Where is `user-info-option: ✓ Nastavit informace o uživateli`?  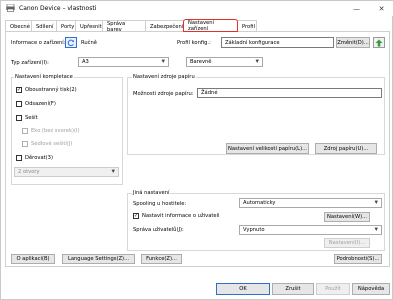 user-info-option: ✓ Nastavit informace o uživateli is located at coordinates (176, 216).